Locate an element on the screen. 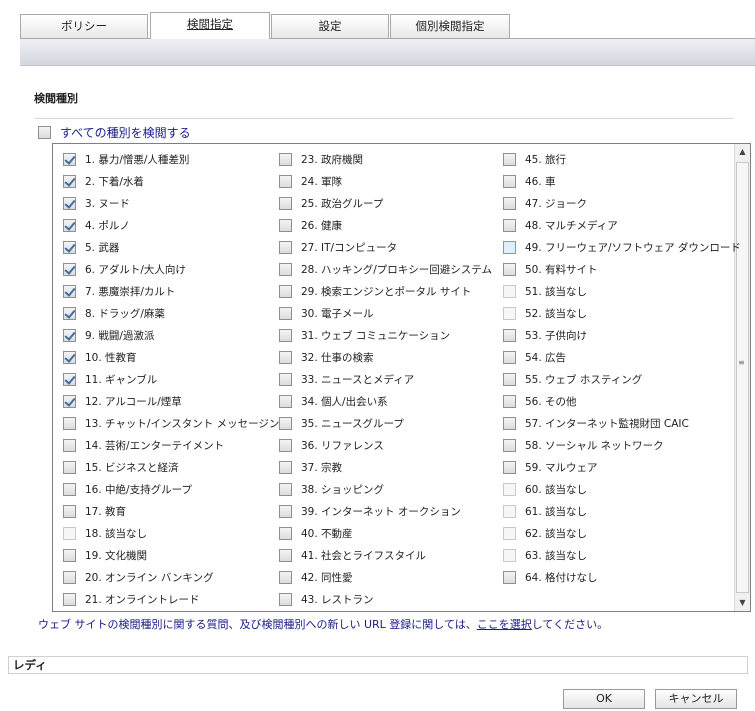 The image size is (755, 711). category-item: 52. 該当なし is located at coordinates (545, 313).